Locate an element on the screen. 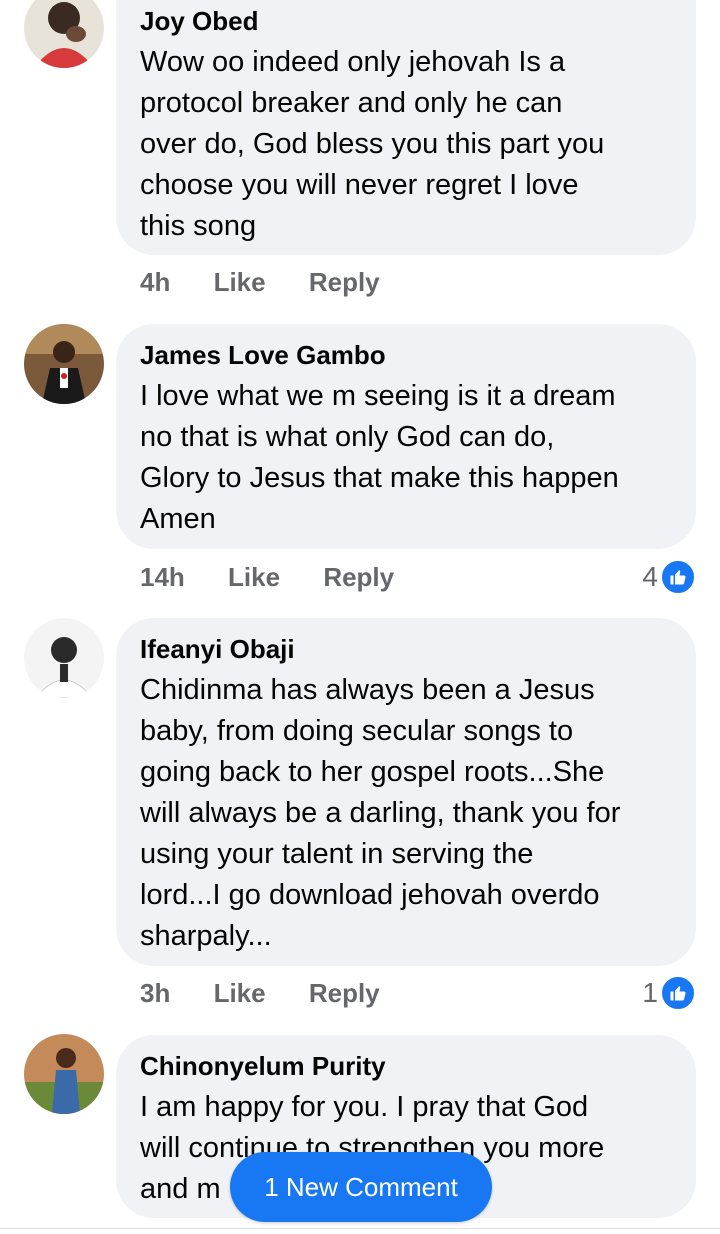 The image size is (720, 1234). reaction-count: 4 is located at coordinates (650, 576).